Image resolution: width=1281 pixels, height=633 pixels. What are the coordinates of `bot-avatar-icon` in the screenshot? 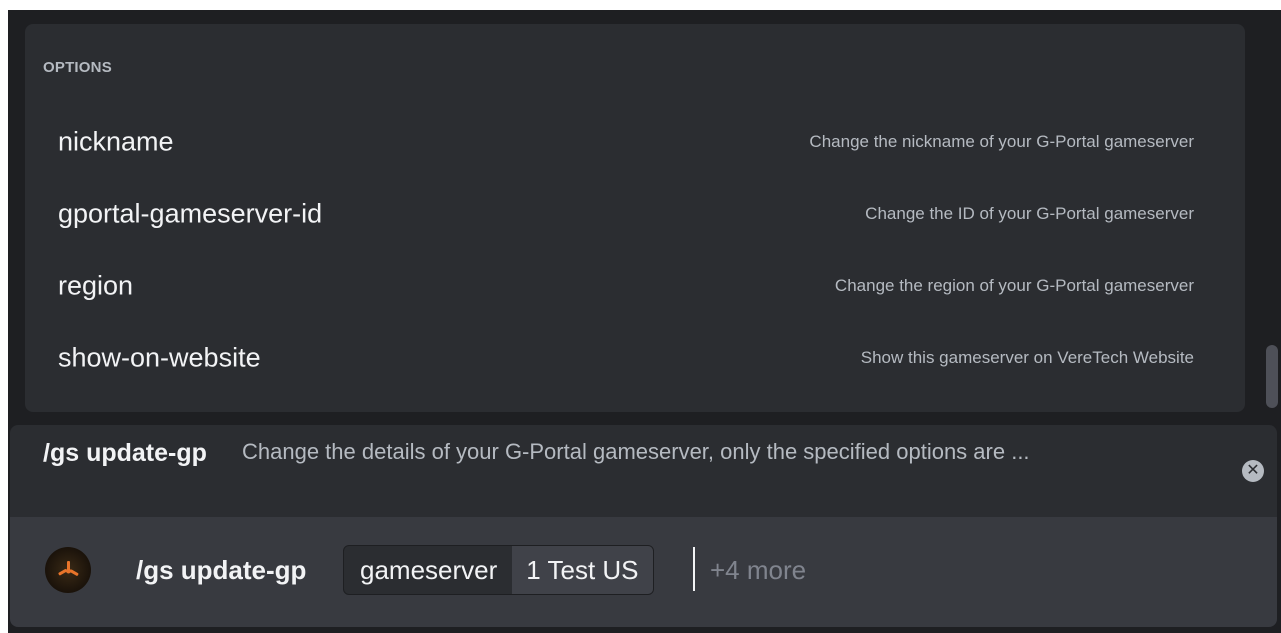 It's located at (68, 570).